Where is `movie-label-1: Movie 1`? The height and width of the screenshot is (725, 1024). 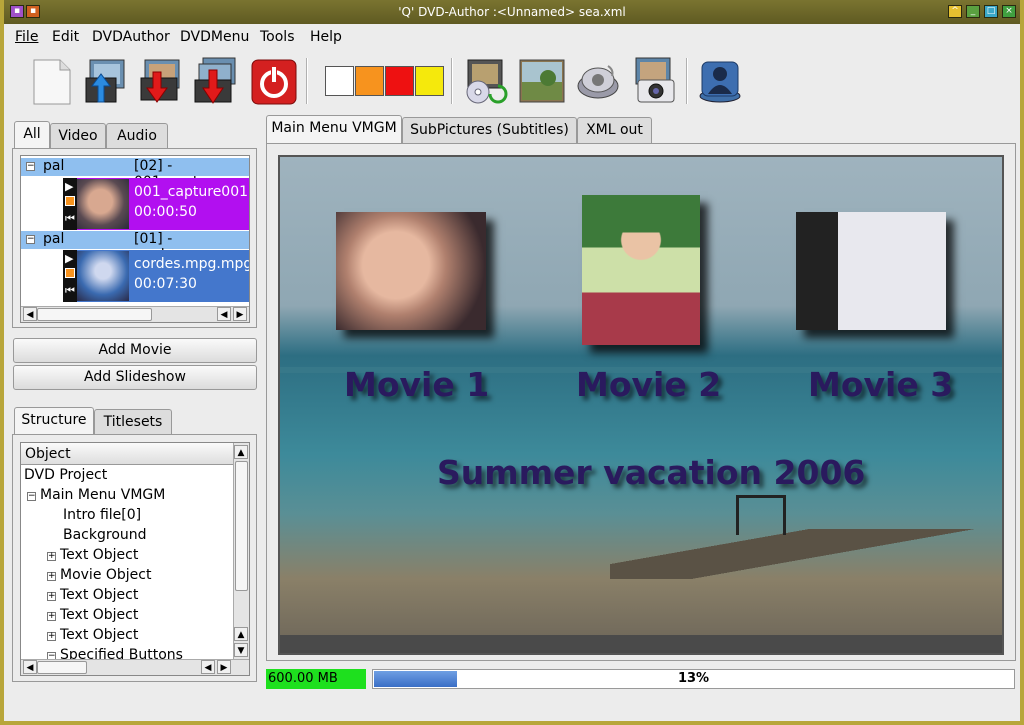
movie-label-1: Movie 1 is located at coordinates (416, 384).